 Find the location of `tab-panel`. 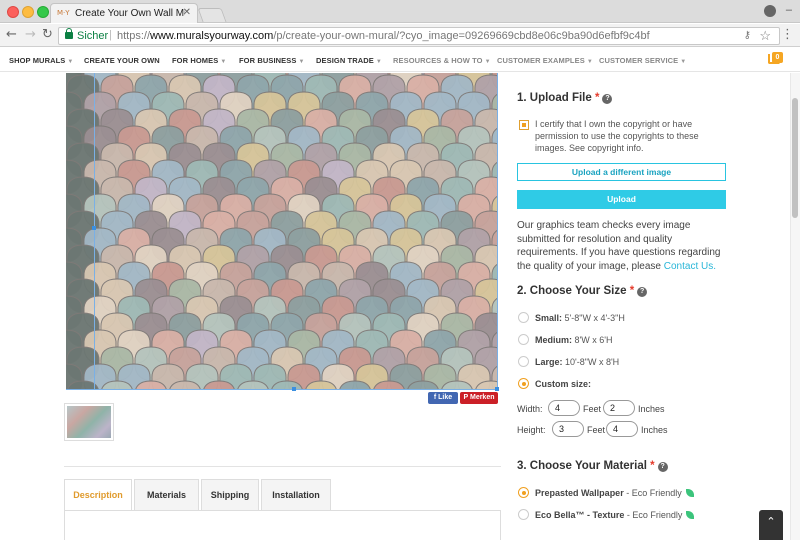

tab-panel is located at coordinates (282, 525).